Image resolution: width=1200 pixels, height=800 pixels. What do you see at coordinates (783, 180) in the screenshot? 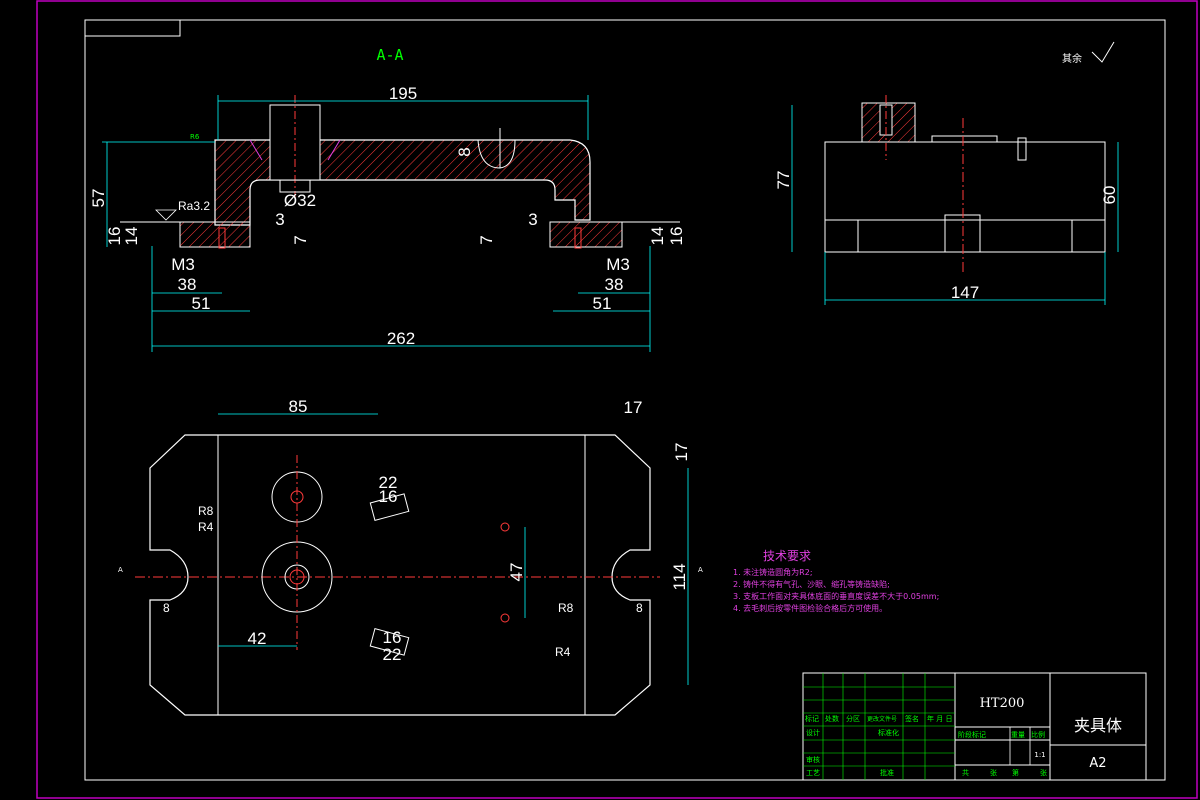
I see `dim-height-77: 77` at bounding box center [783, 180].